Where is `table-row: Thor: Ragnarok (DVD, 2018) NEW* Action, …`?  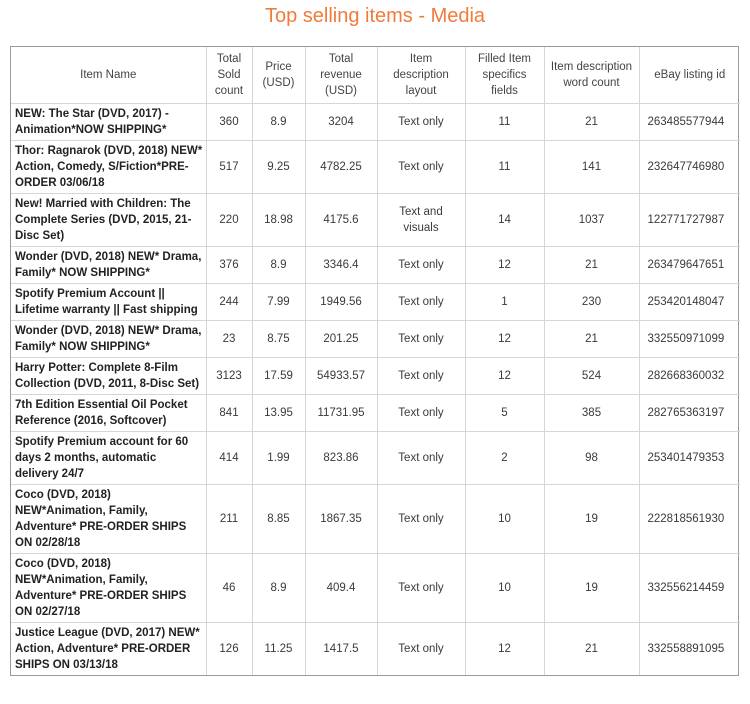 table-row: Thor: Ragnarok (DVD, 2018) NEW* Action, … is located at coordinates (375, 167).